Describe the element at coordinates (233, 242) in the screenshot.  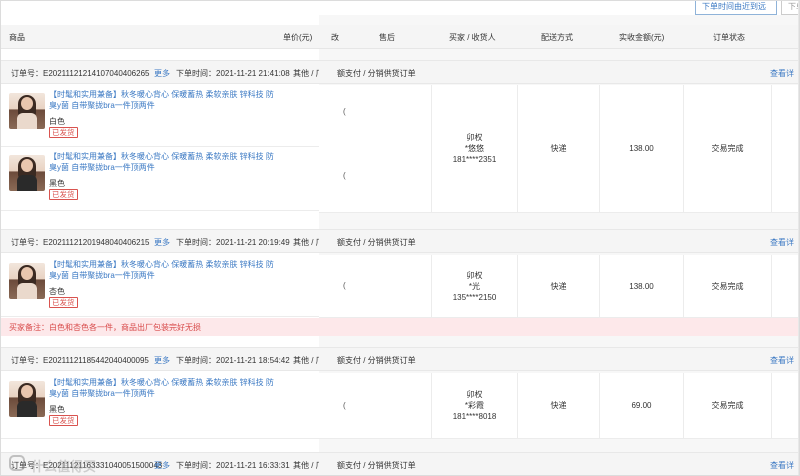
I see `order-time: 下单时间：2021-11-21 20:19:49` at that location.